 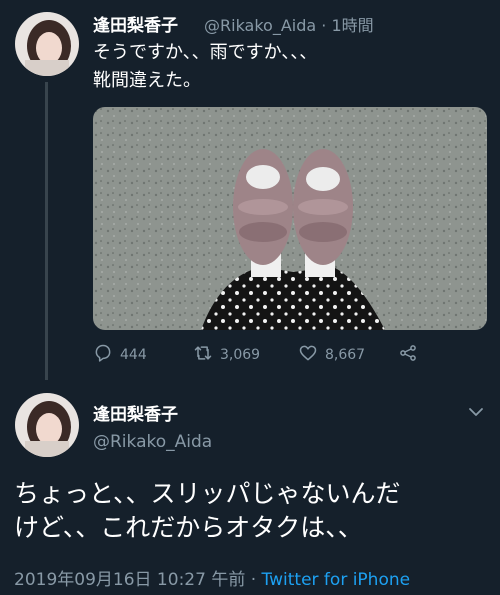 I want to click on share-icon, so click(x=408, y=355).